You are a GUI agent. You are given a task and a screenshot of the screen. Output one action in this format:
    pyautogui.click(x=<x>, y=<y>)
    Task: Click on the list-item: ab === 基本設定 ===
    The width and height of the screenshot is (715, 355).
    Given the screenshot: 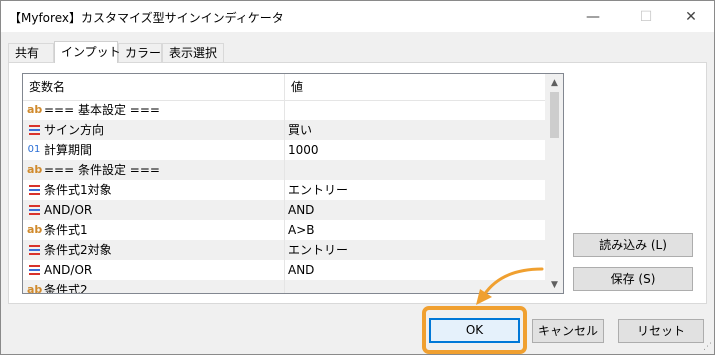 What is the action you would take?
    pyautogui.click(x=285, y=110)
    